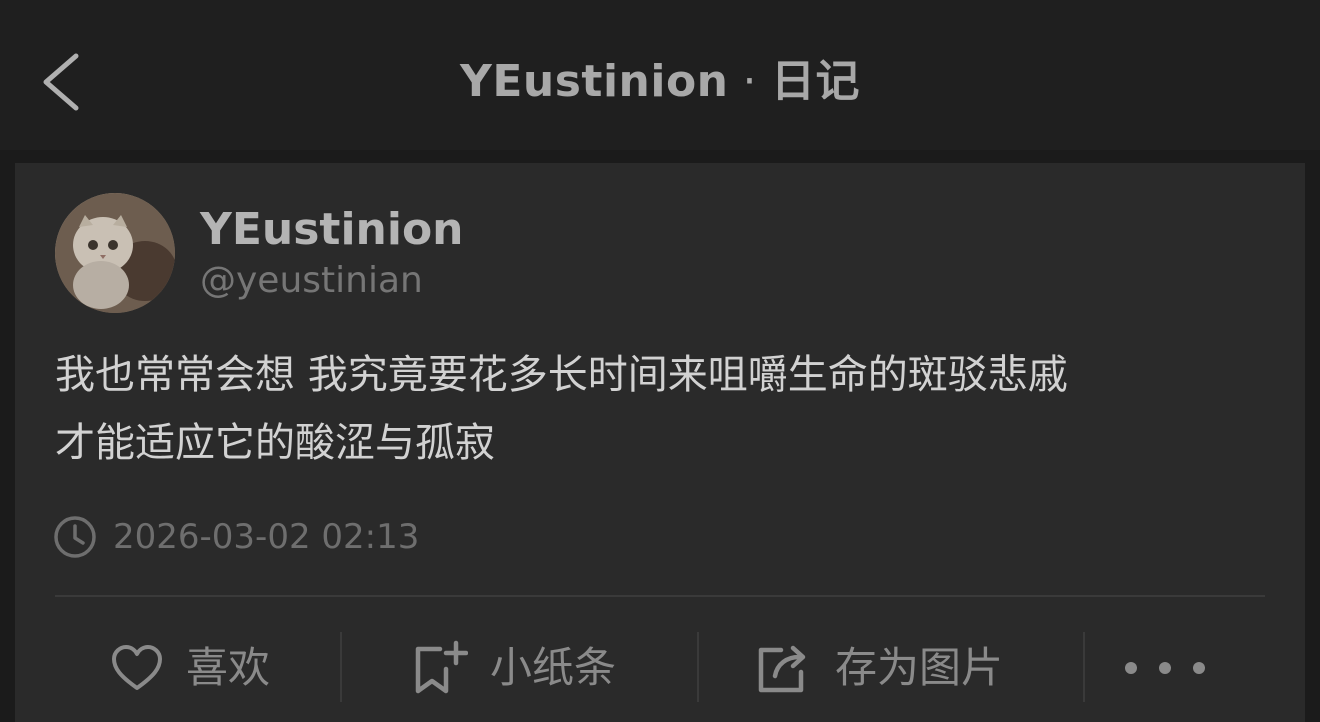  I want to click on more-button, so click(1165, 668).